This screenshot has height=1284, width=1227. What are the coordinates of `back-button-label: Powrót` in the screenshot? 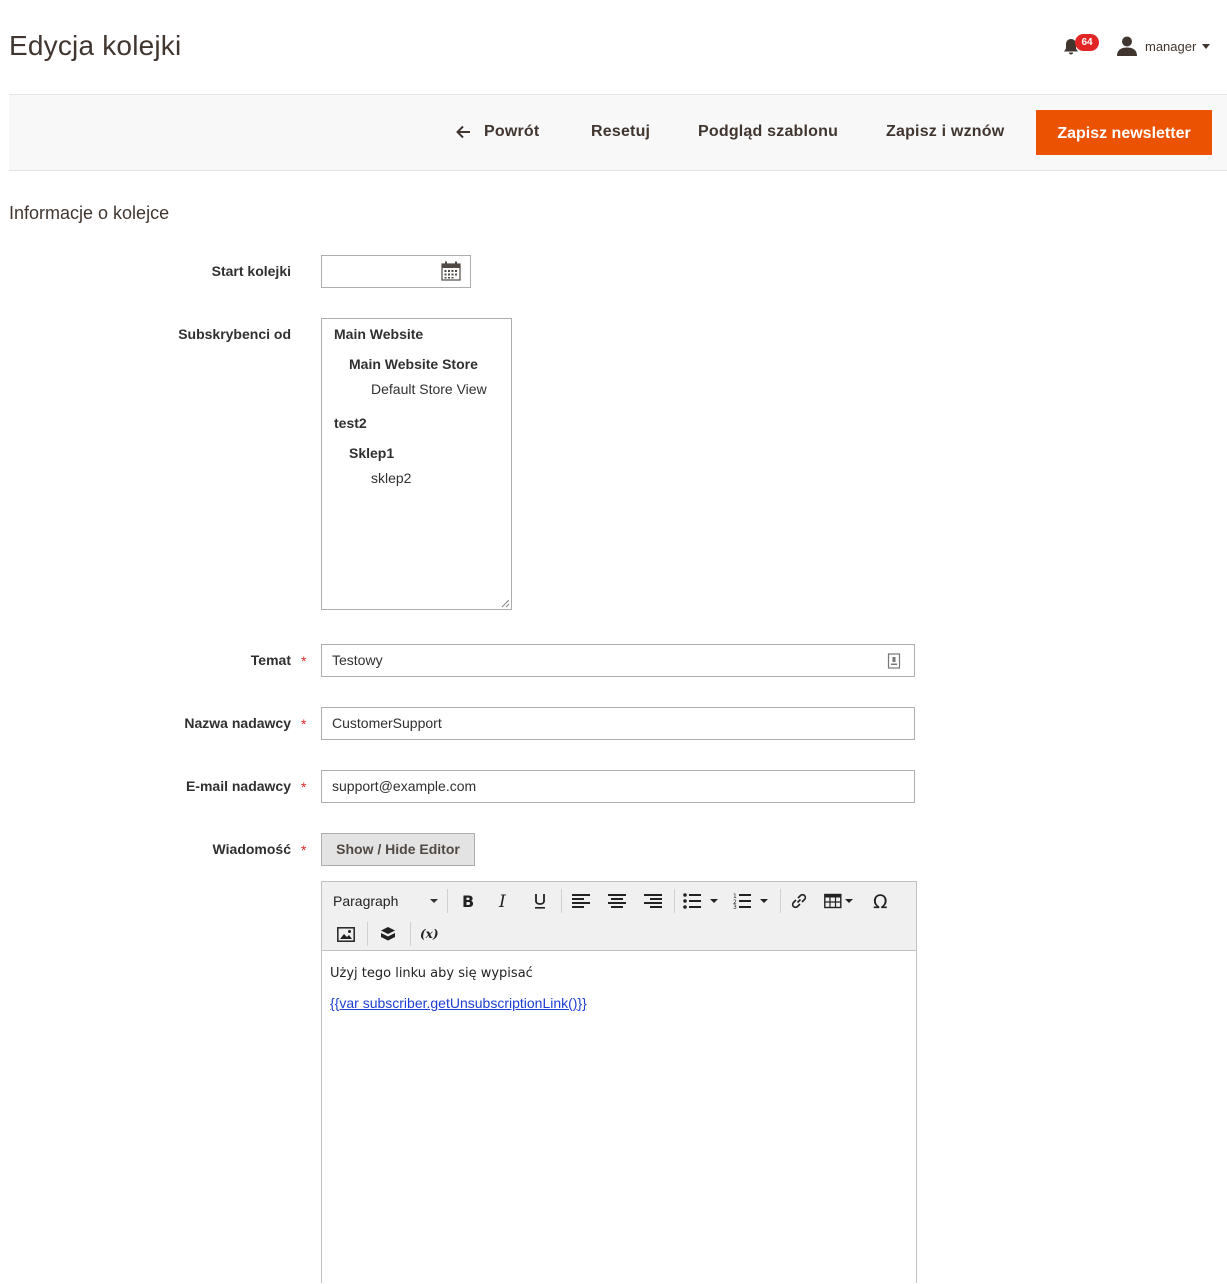 It's located at (512, 131).